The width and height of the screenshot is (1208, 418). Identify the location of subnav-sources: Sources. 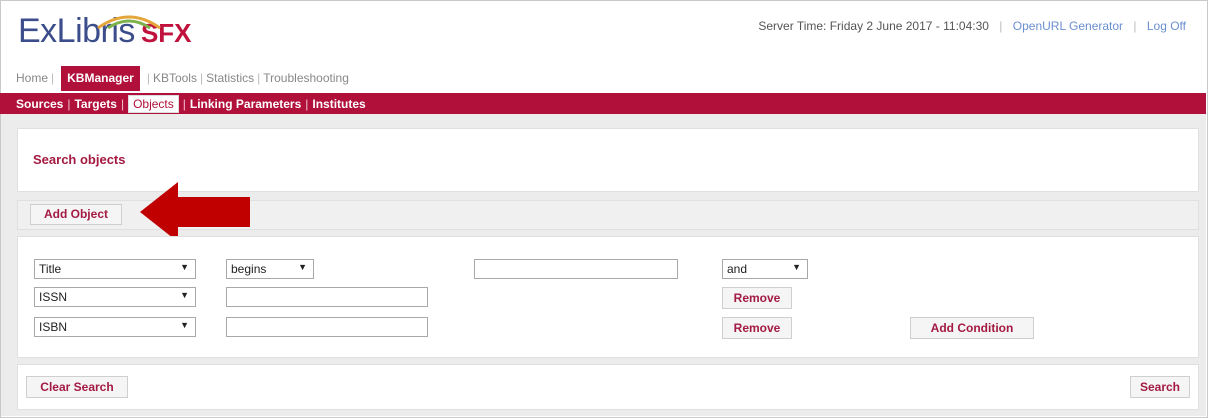
(39, 104).